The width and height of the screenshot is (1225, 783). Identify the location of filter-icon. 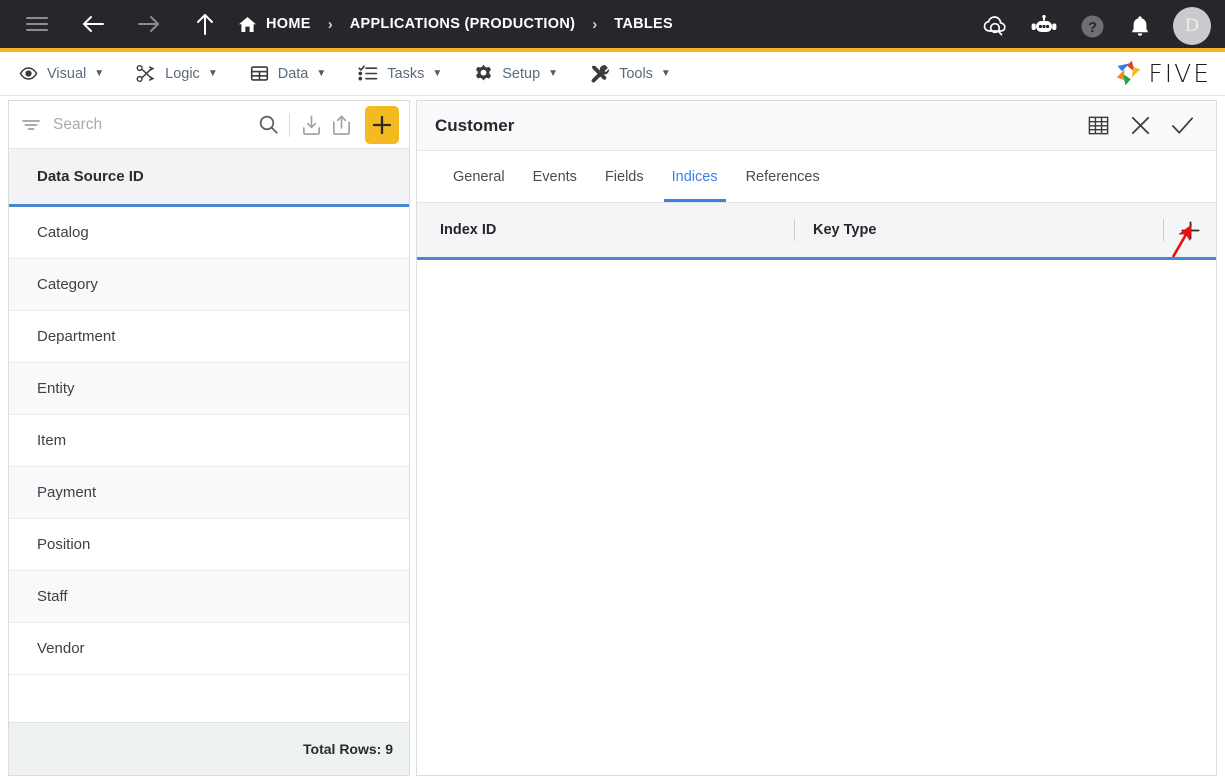
(31, 125).